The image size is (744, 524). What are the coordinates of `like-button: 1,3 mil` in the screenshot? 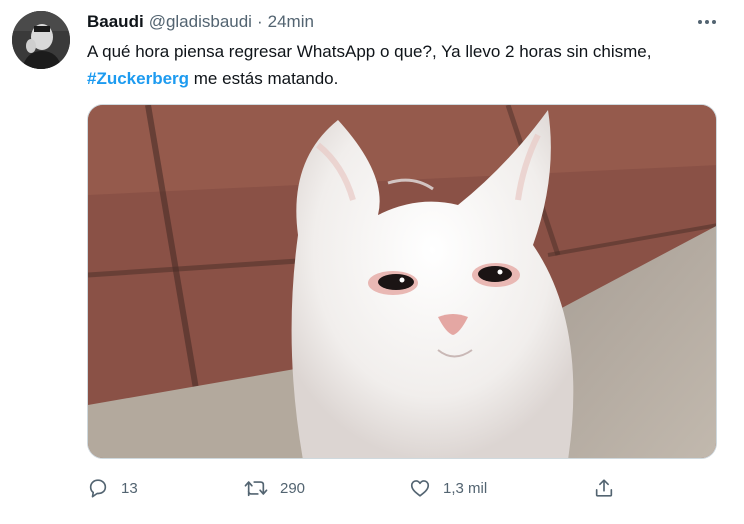 It's located at (448, 488).